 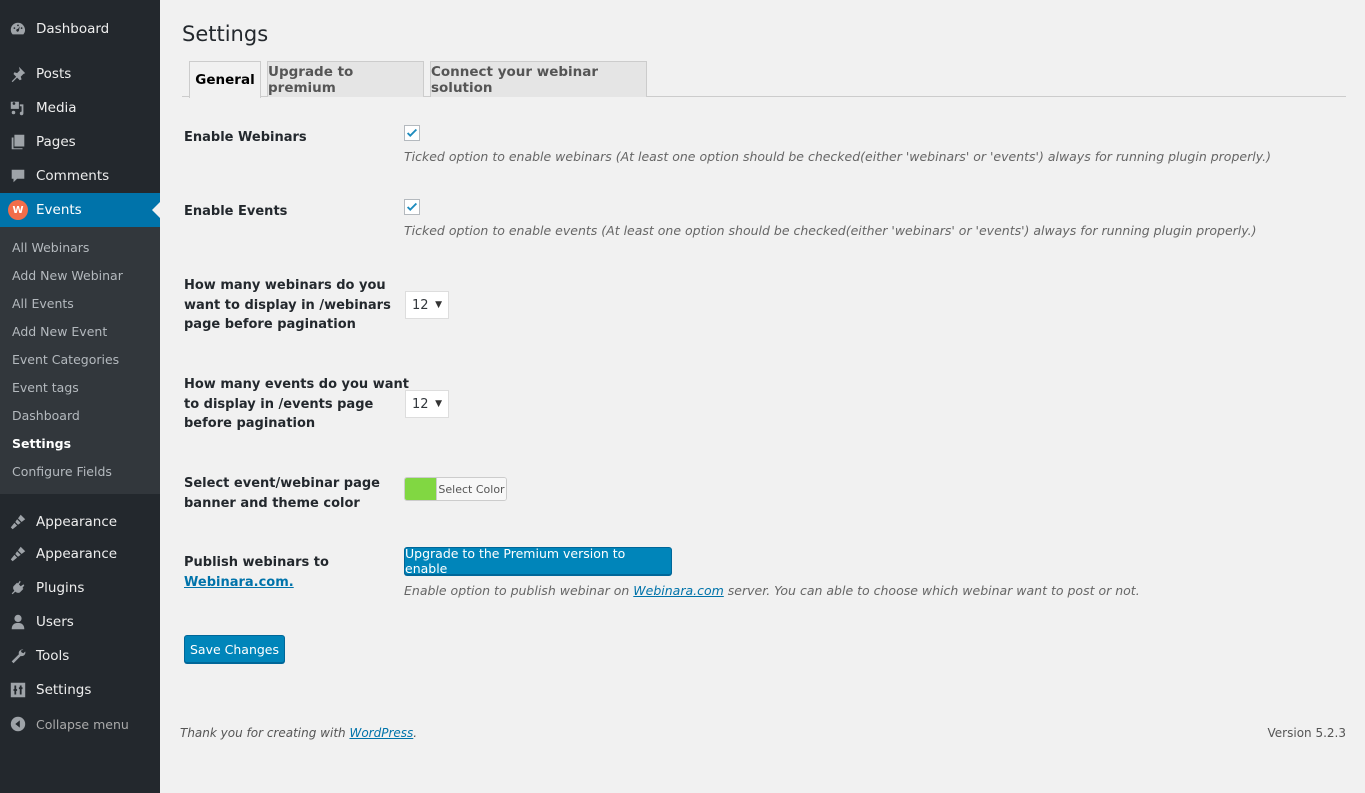 I want to click on submenu-dashboard: Dashboard, so click(x=46, y=415).